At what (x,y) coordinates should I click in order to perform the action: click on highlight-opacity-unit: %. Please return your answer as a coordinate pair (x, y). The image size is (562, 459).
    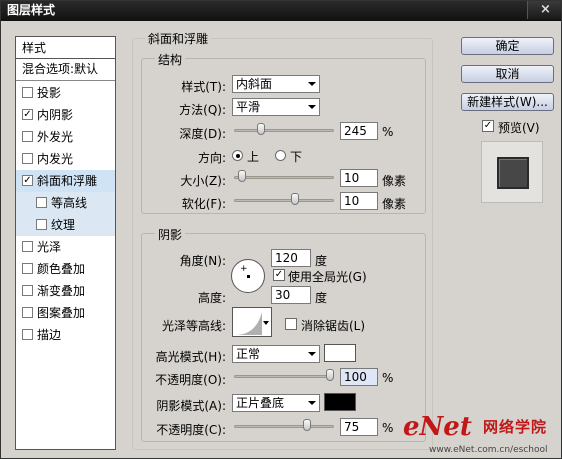
    Looking at the image, I should click on (388, 378).